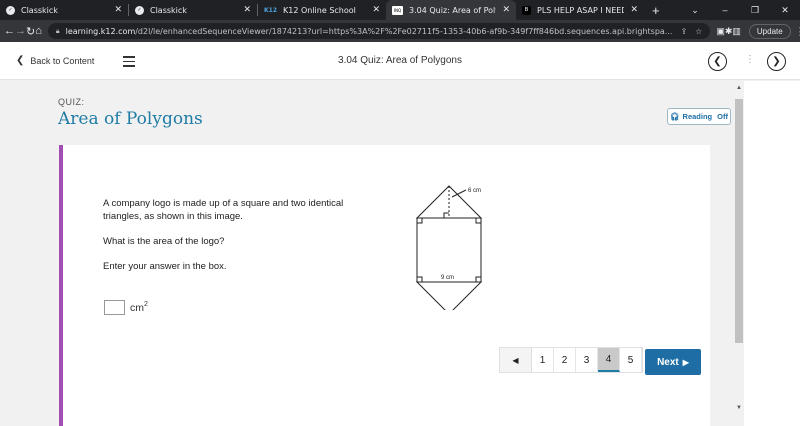  Describe the element at coordinates (683, 31) in the screenshot. I see `share-icon: ⇪` at that location.